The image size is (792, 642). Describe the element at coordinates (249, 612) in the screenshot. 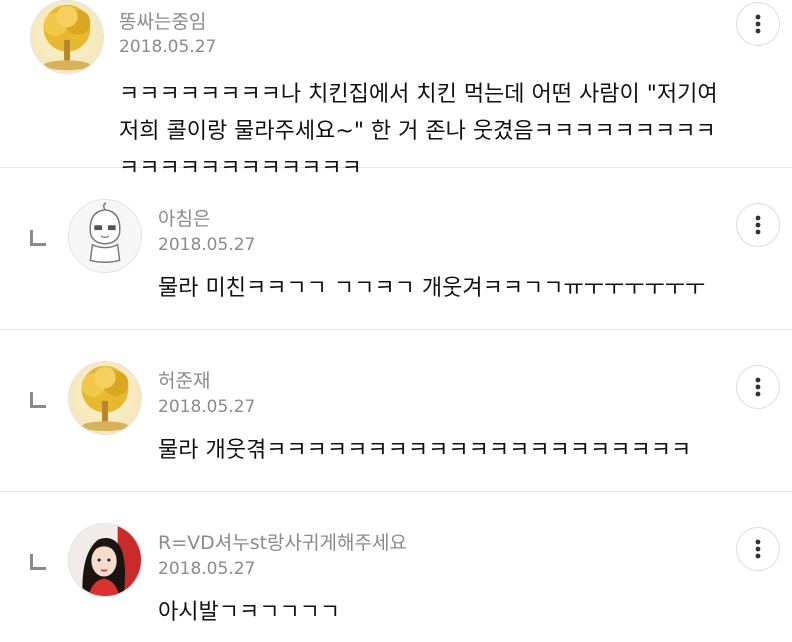

I see `comment-text: 아시발ㄱㅋㄱㄱㄱㄱ` at that location.